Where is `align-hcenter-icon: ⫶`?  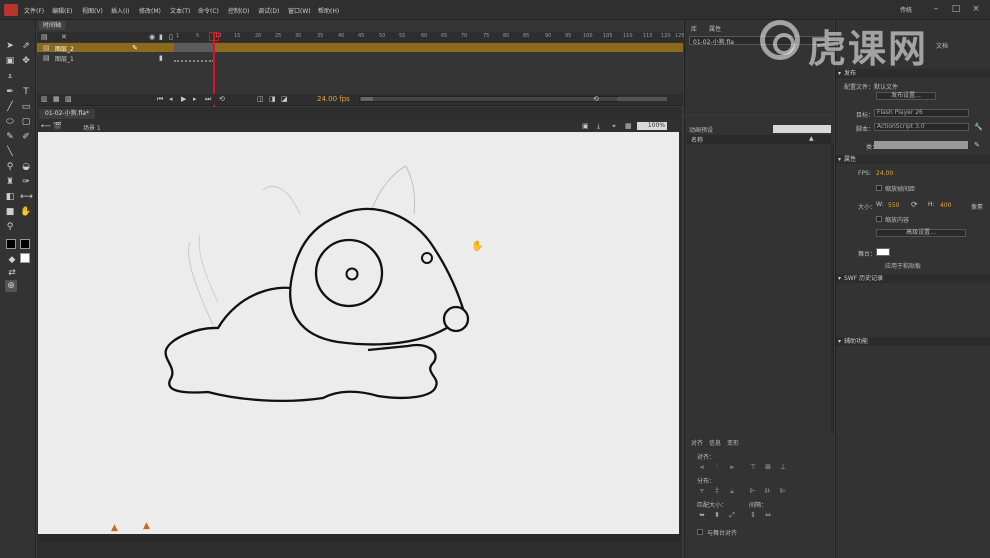 align-hcenter-icon: ⫶ is located at coordinates (717, 467).